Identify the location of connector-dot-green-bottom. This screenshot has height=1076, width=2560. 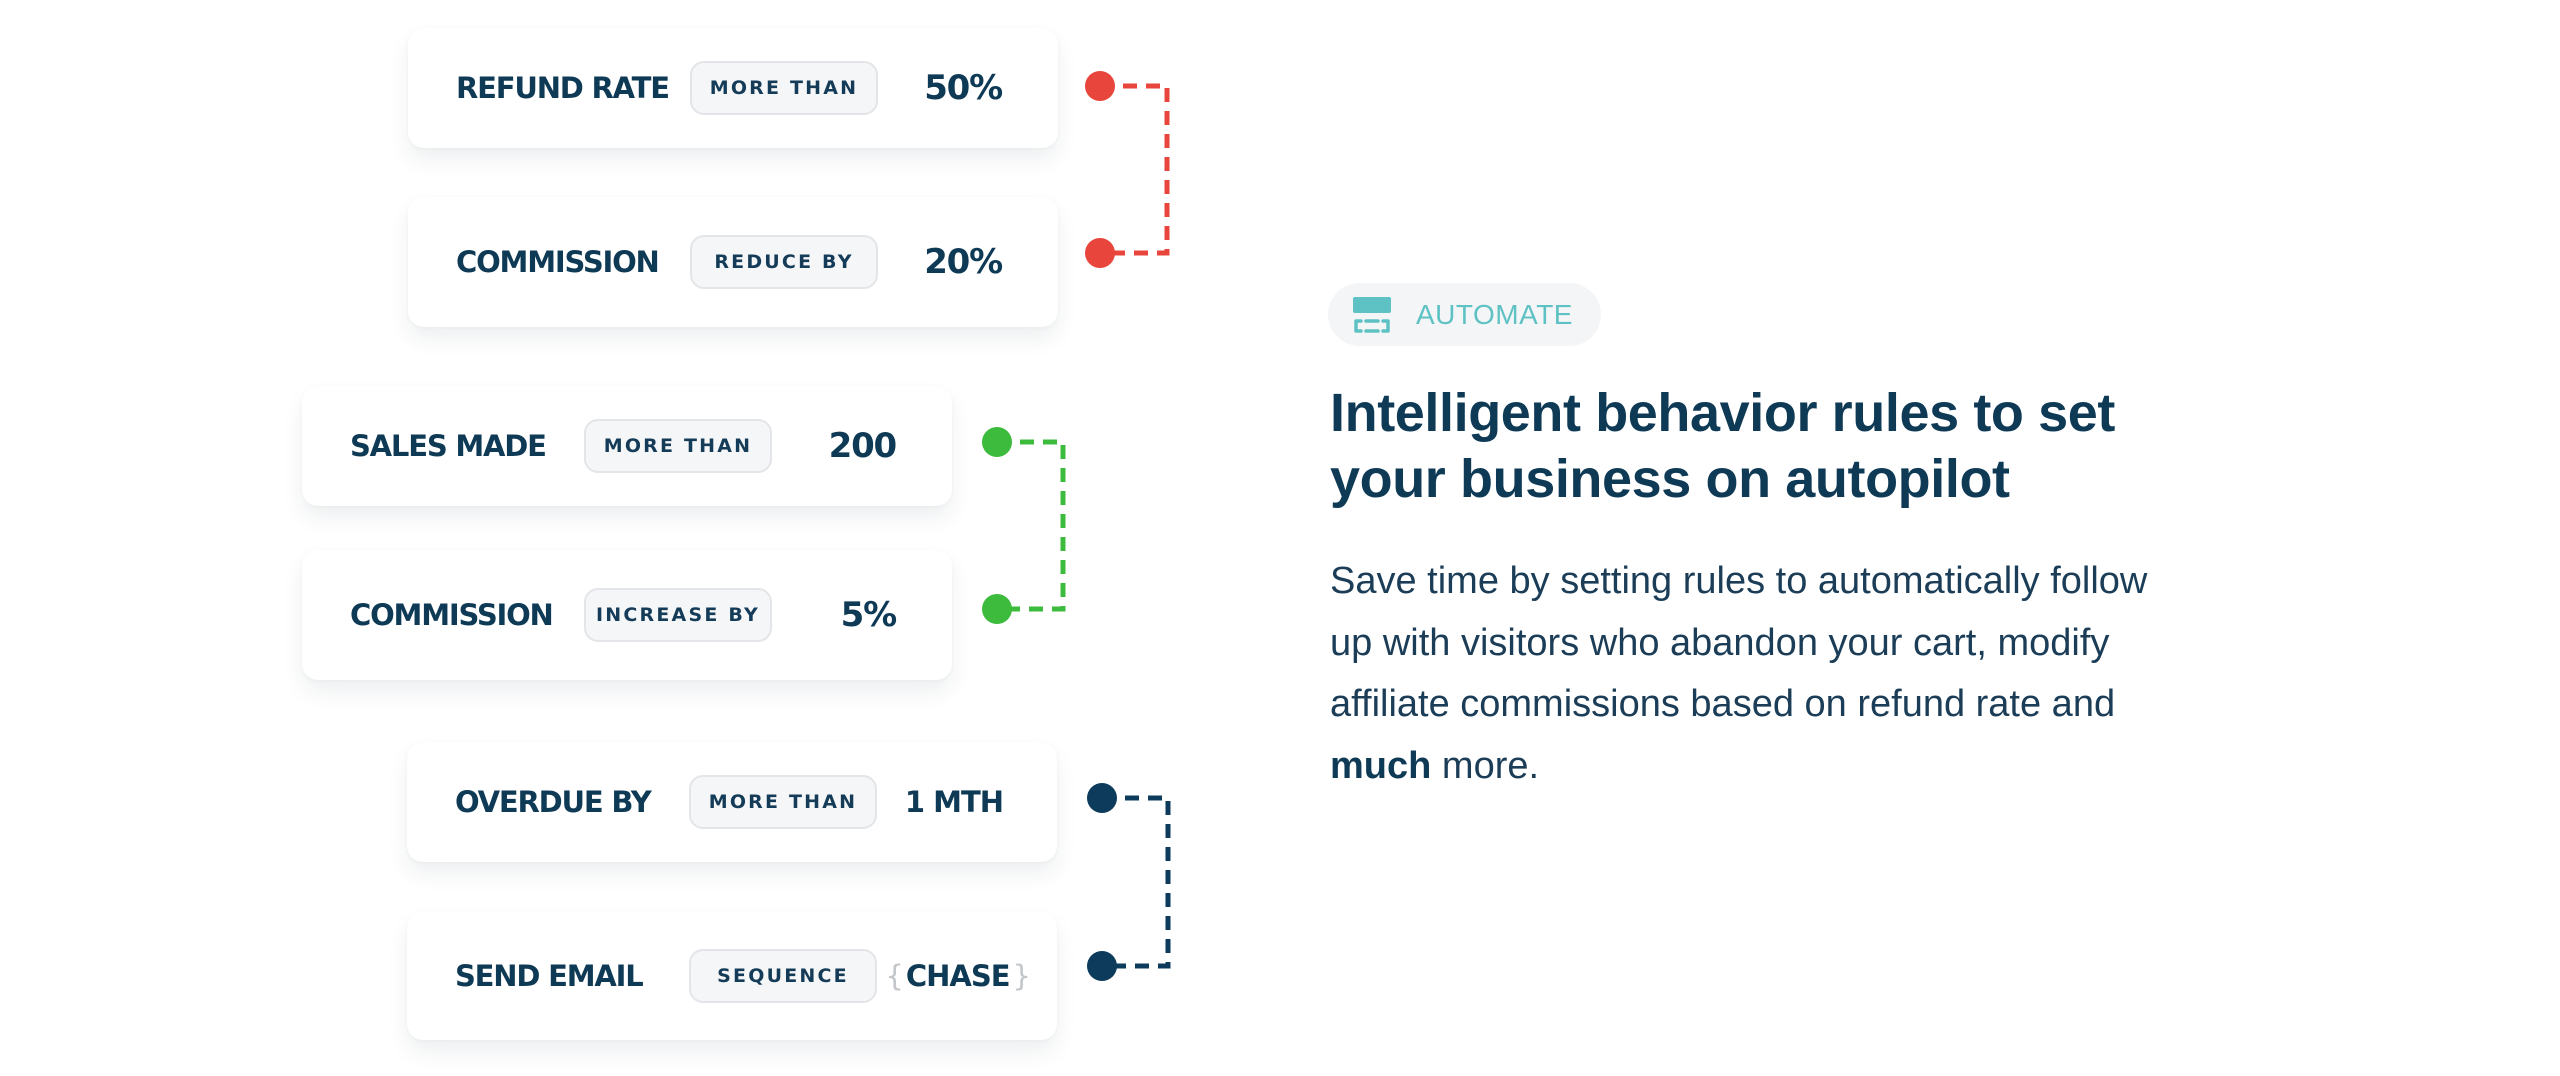
(997, 609).